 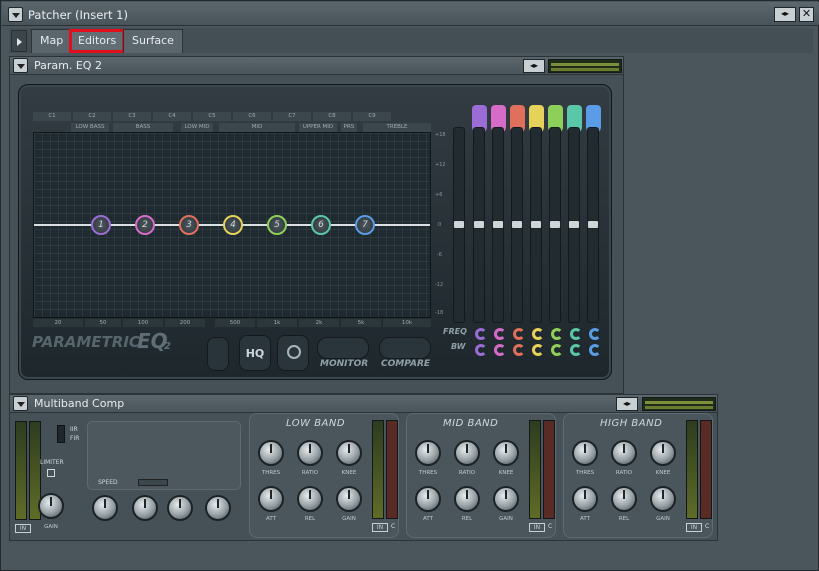 I want to click on eq-menu-button, so click(x=20, y=65).